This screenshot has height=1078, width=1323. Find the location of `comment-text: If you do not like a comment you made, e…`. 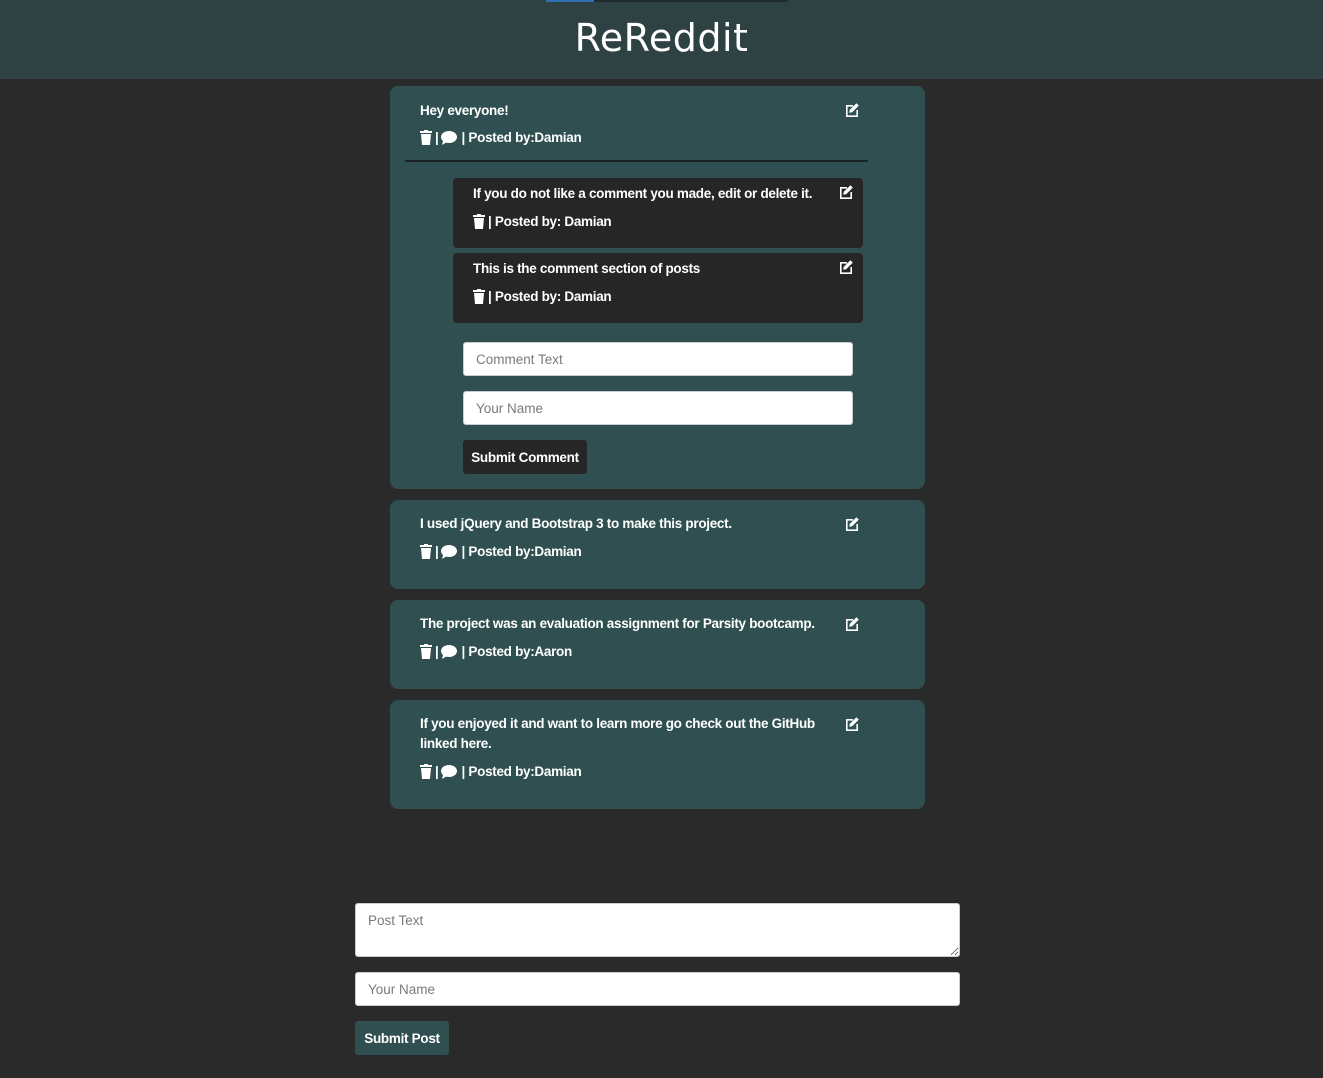

comment-text: If you do not like a comment you made, e… is located at coordinates (643, 194).